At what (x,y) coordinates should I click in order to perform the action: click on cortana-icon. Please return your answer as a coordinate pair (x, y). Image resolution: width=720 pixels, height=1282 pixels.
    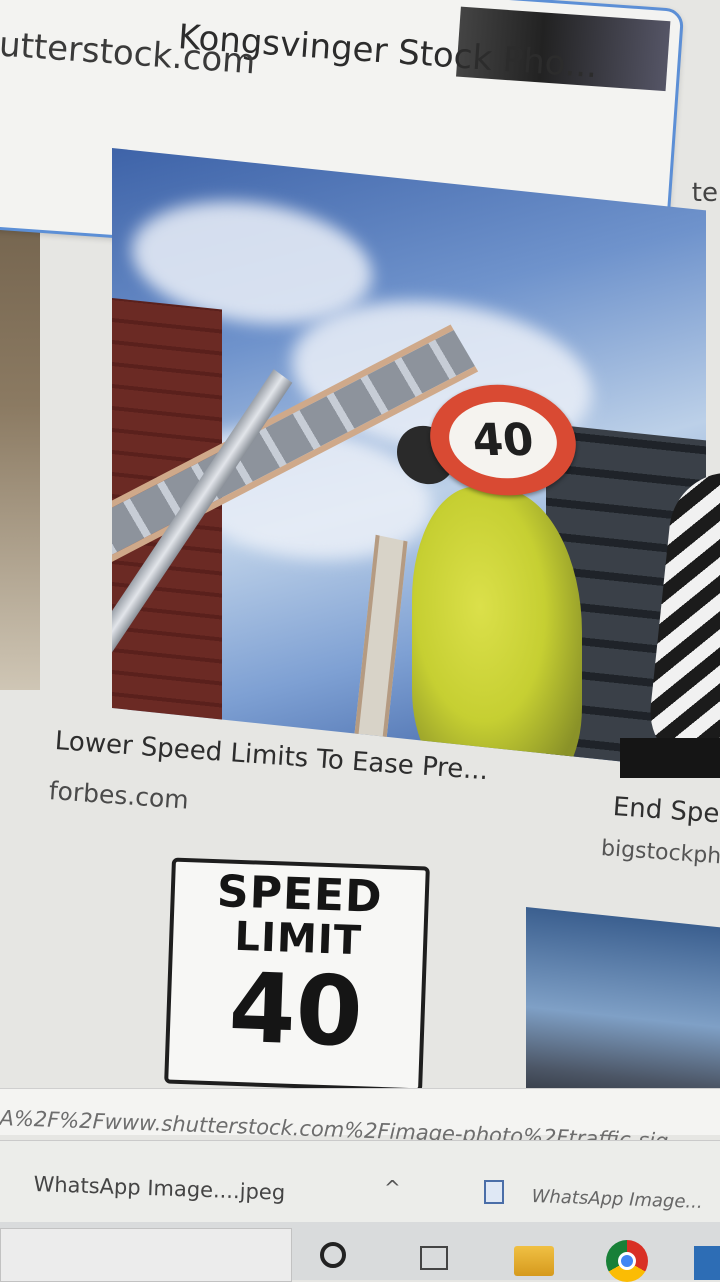
    Looking at the image, I should click on (333, 1255).